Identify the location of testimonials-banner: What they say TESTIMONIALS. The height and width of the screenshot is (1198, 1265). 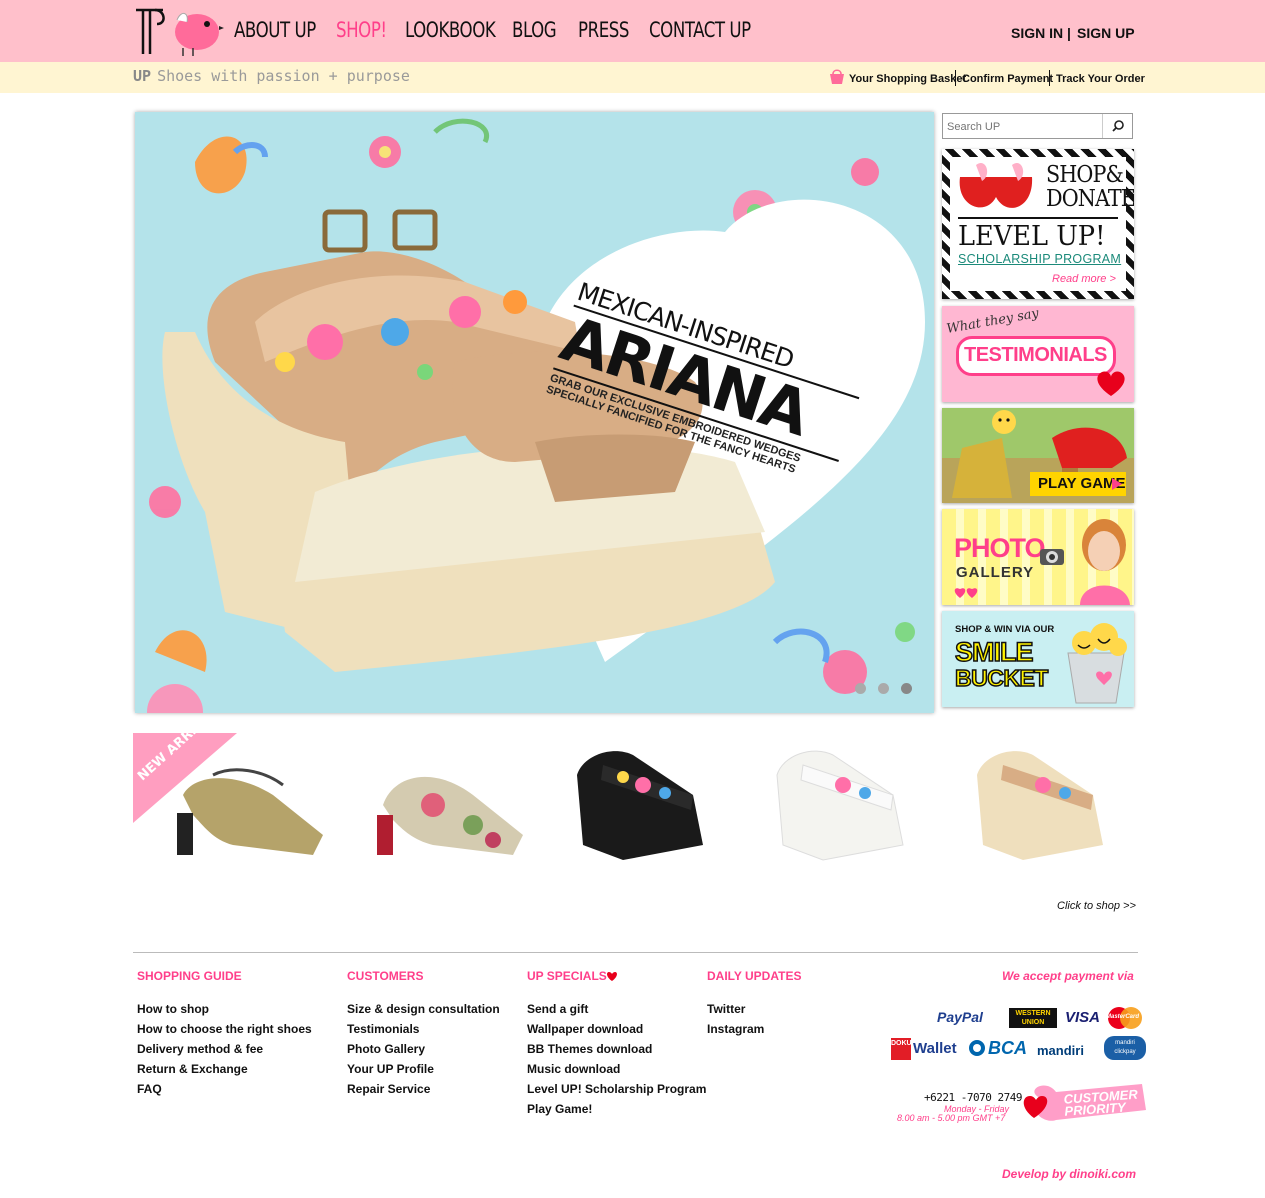
(1038, 354).